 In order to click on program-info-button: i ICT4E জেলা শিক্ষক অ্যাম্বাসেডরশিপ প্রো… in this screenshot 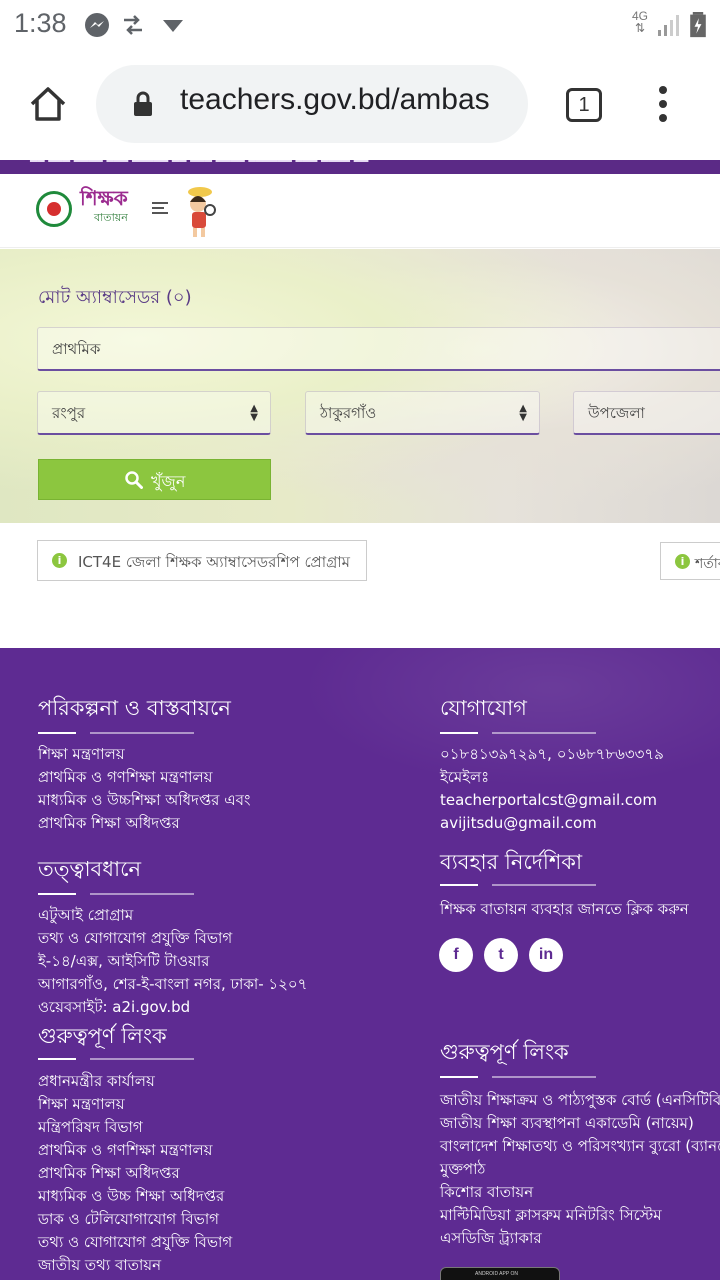, I will do `click(202, 560)`.